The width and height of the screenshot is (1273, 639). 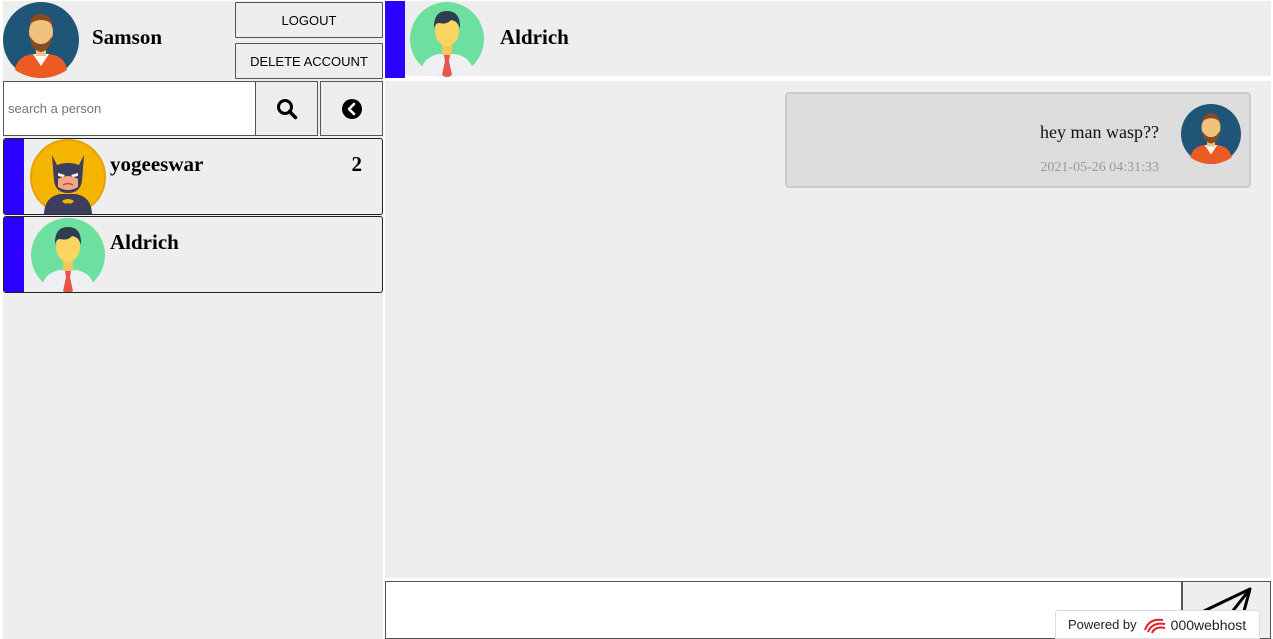 What do you see at coordinates (828, 39) in the screenshot?
I see `chat-header: Aldrich` at bounding box center [828, 39].